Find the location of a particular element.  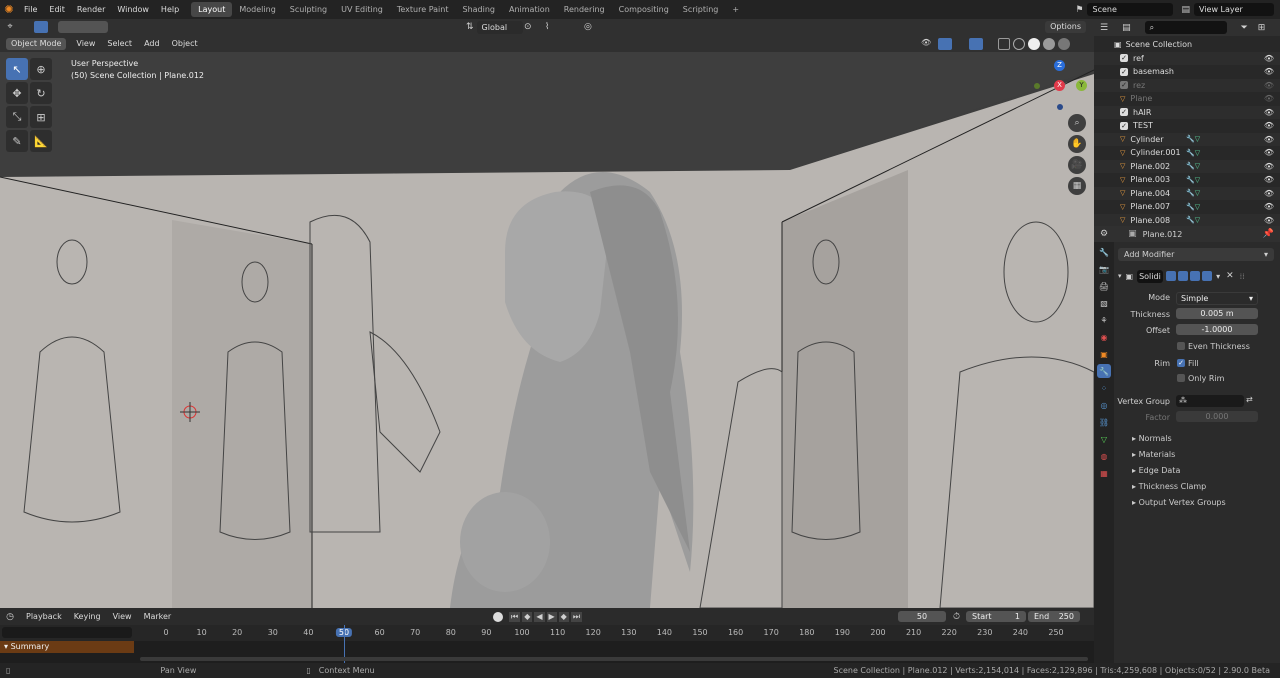

tab-modeling: Modeling is located at coordinates (257, 9).